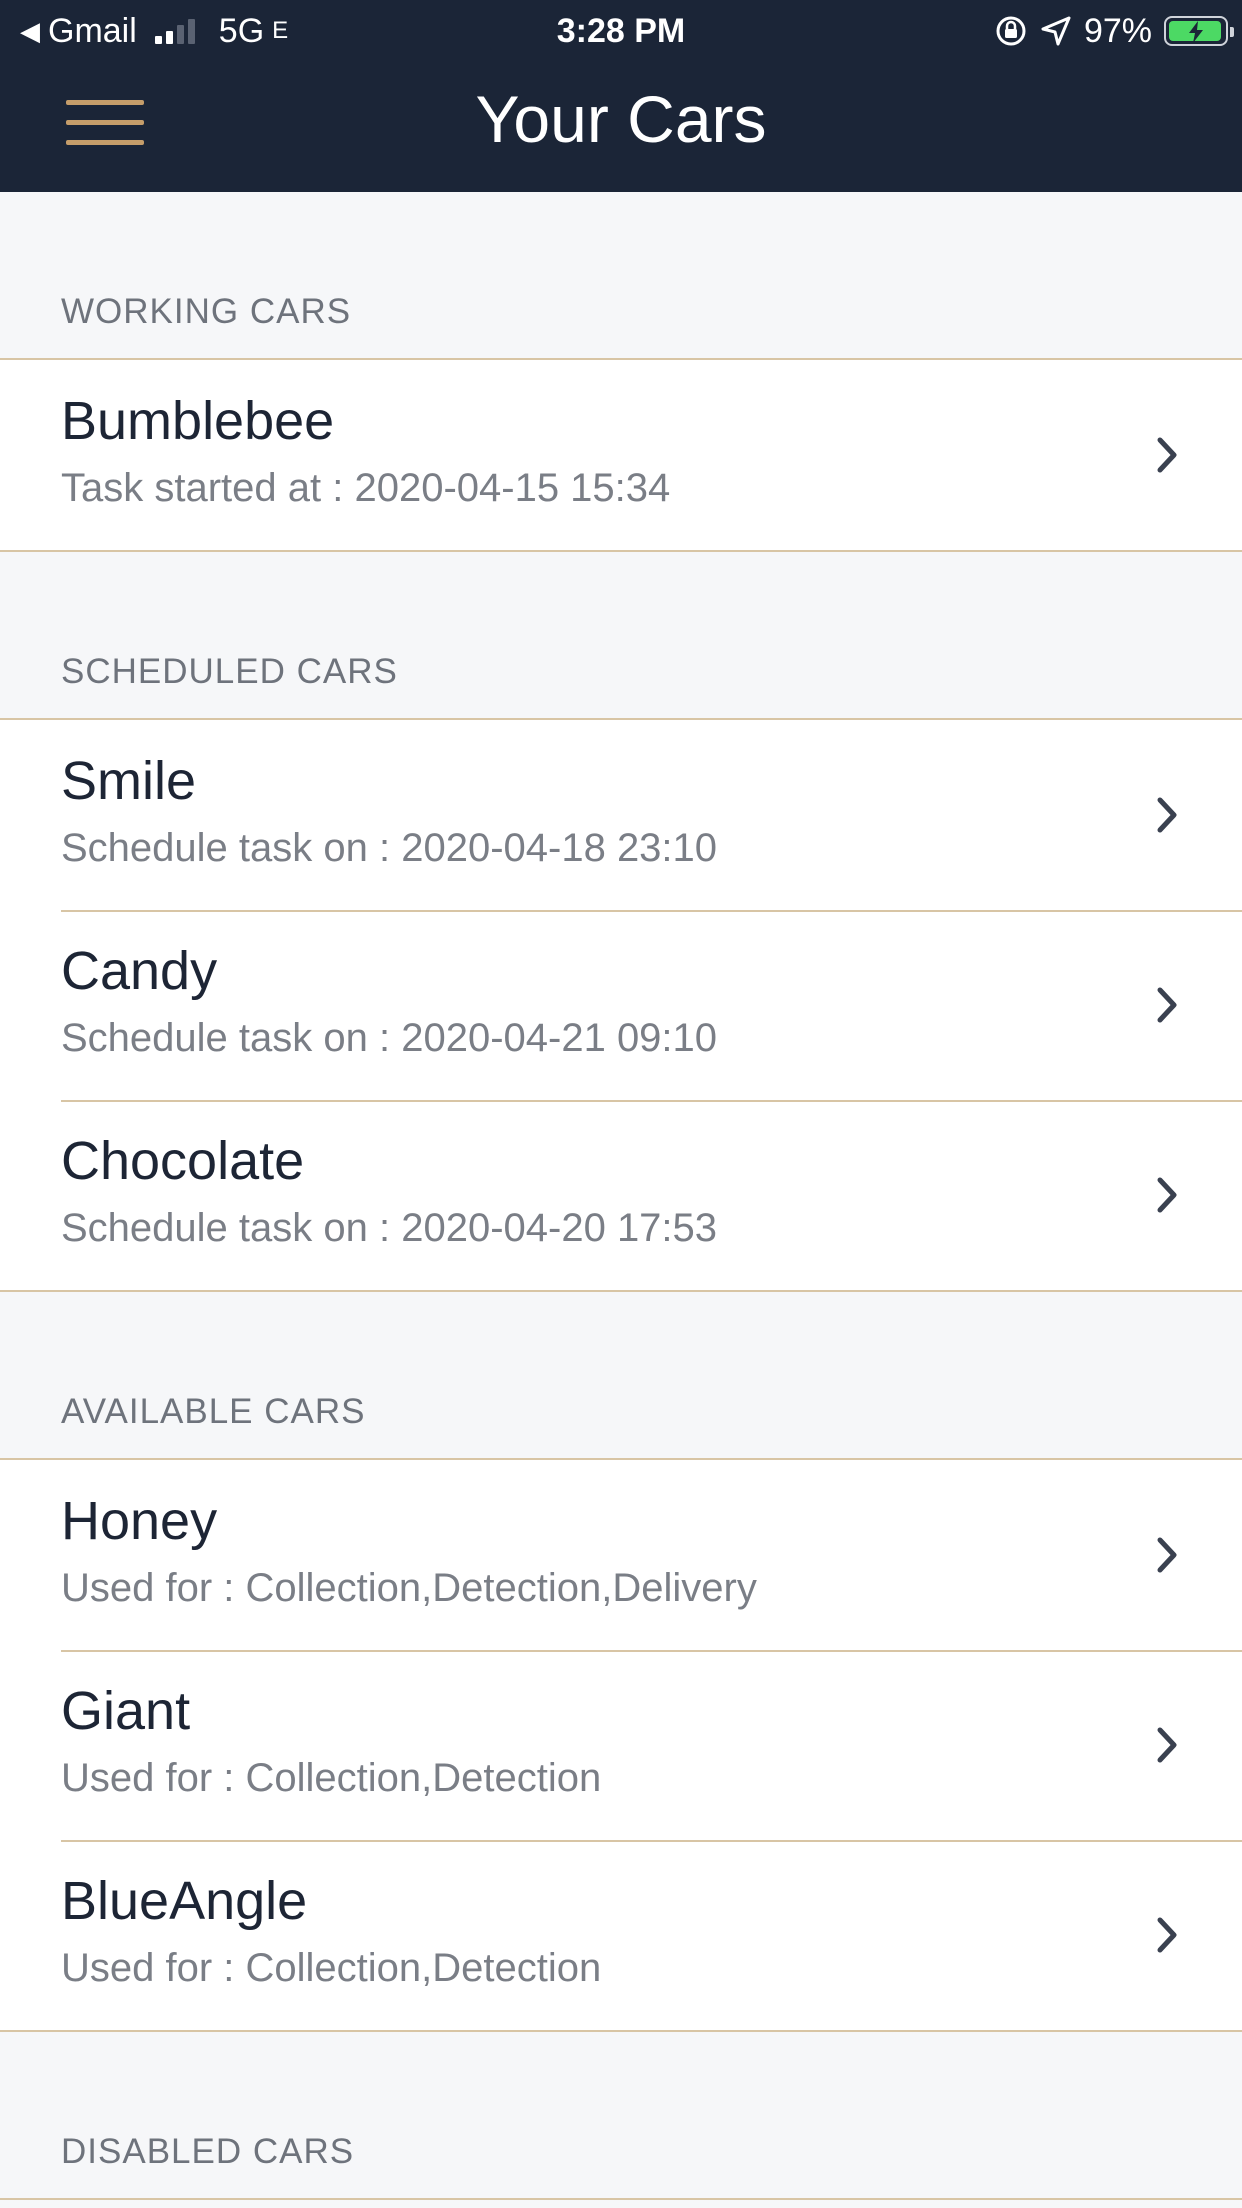  I want to click on car-row-giant: Giant Used for : Collection,Detection, so click(621, 1745).